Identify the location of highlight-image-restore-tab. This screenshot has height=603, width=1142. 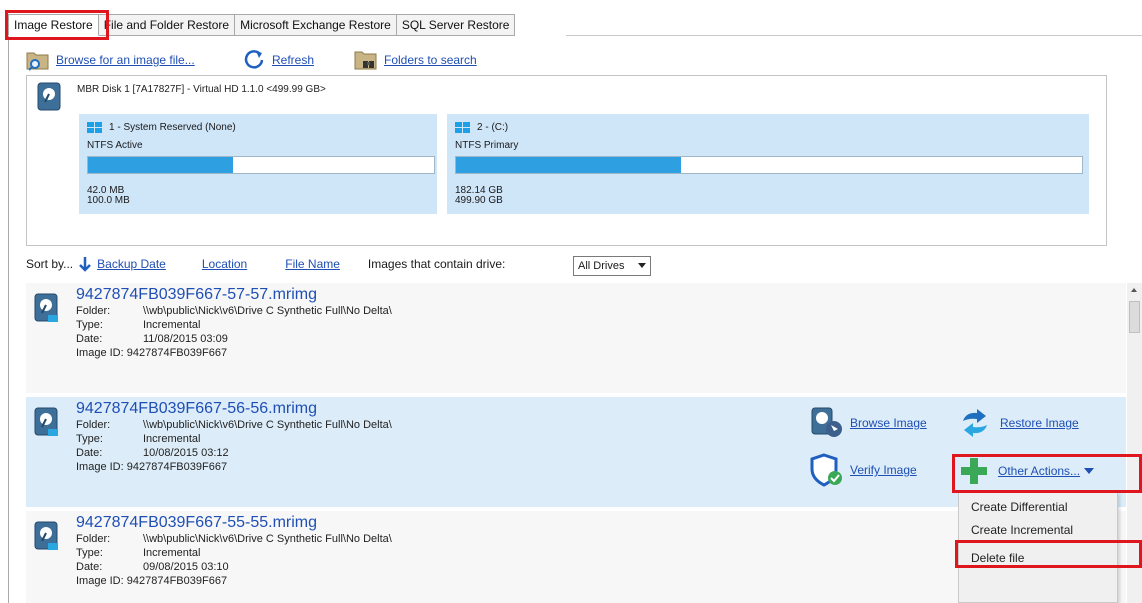
(57, 25).